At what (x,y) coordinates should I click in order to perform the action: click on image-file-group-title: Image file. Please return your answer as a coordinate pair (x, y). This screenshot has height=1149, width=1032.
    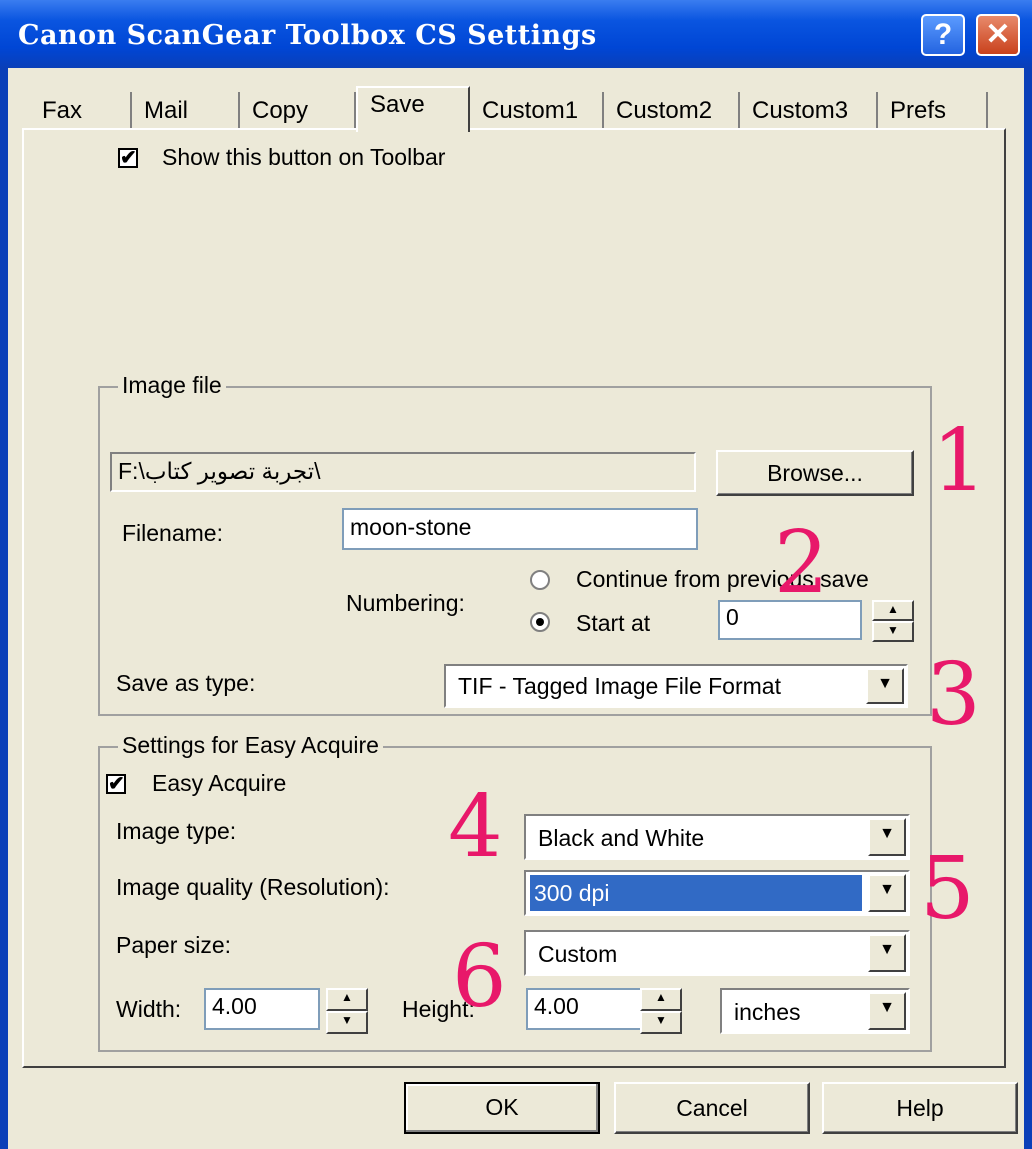
    Looking at the image, I should click on (172, 385).